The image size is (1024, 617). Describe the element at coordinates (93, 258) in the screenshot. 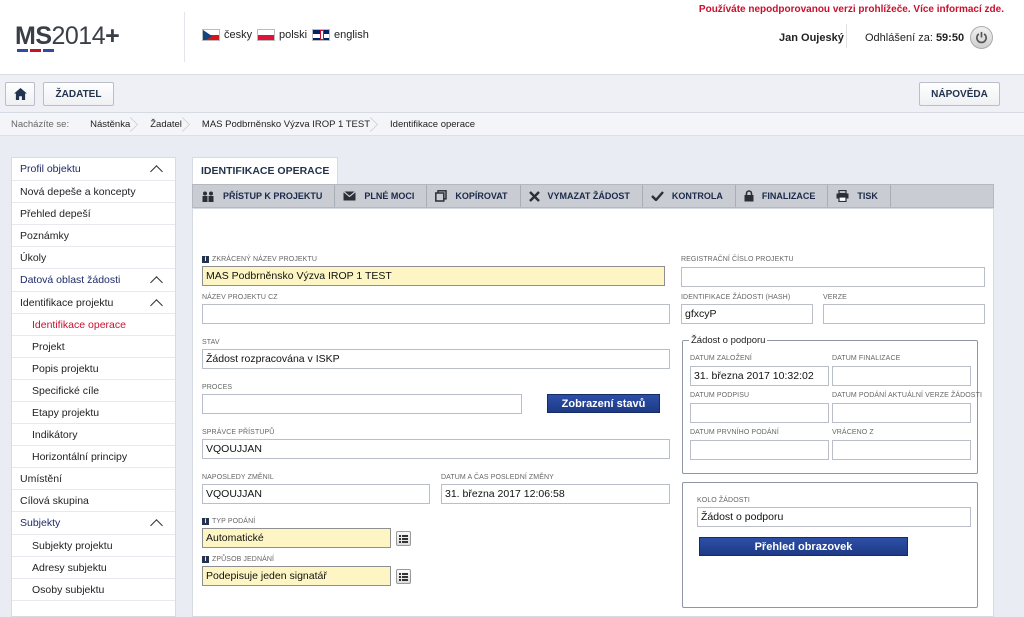

I see `sidebar-item-ukoly: Úkoly` at that location.